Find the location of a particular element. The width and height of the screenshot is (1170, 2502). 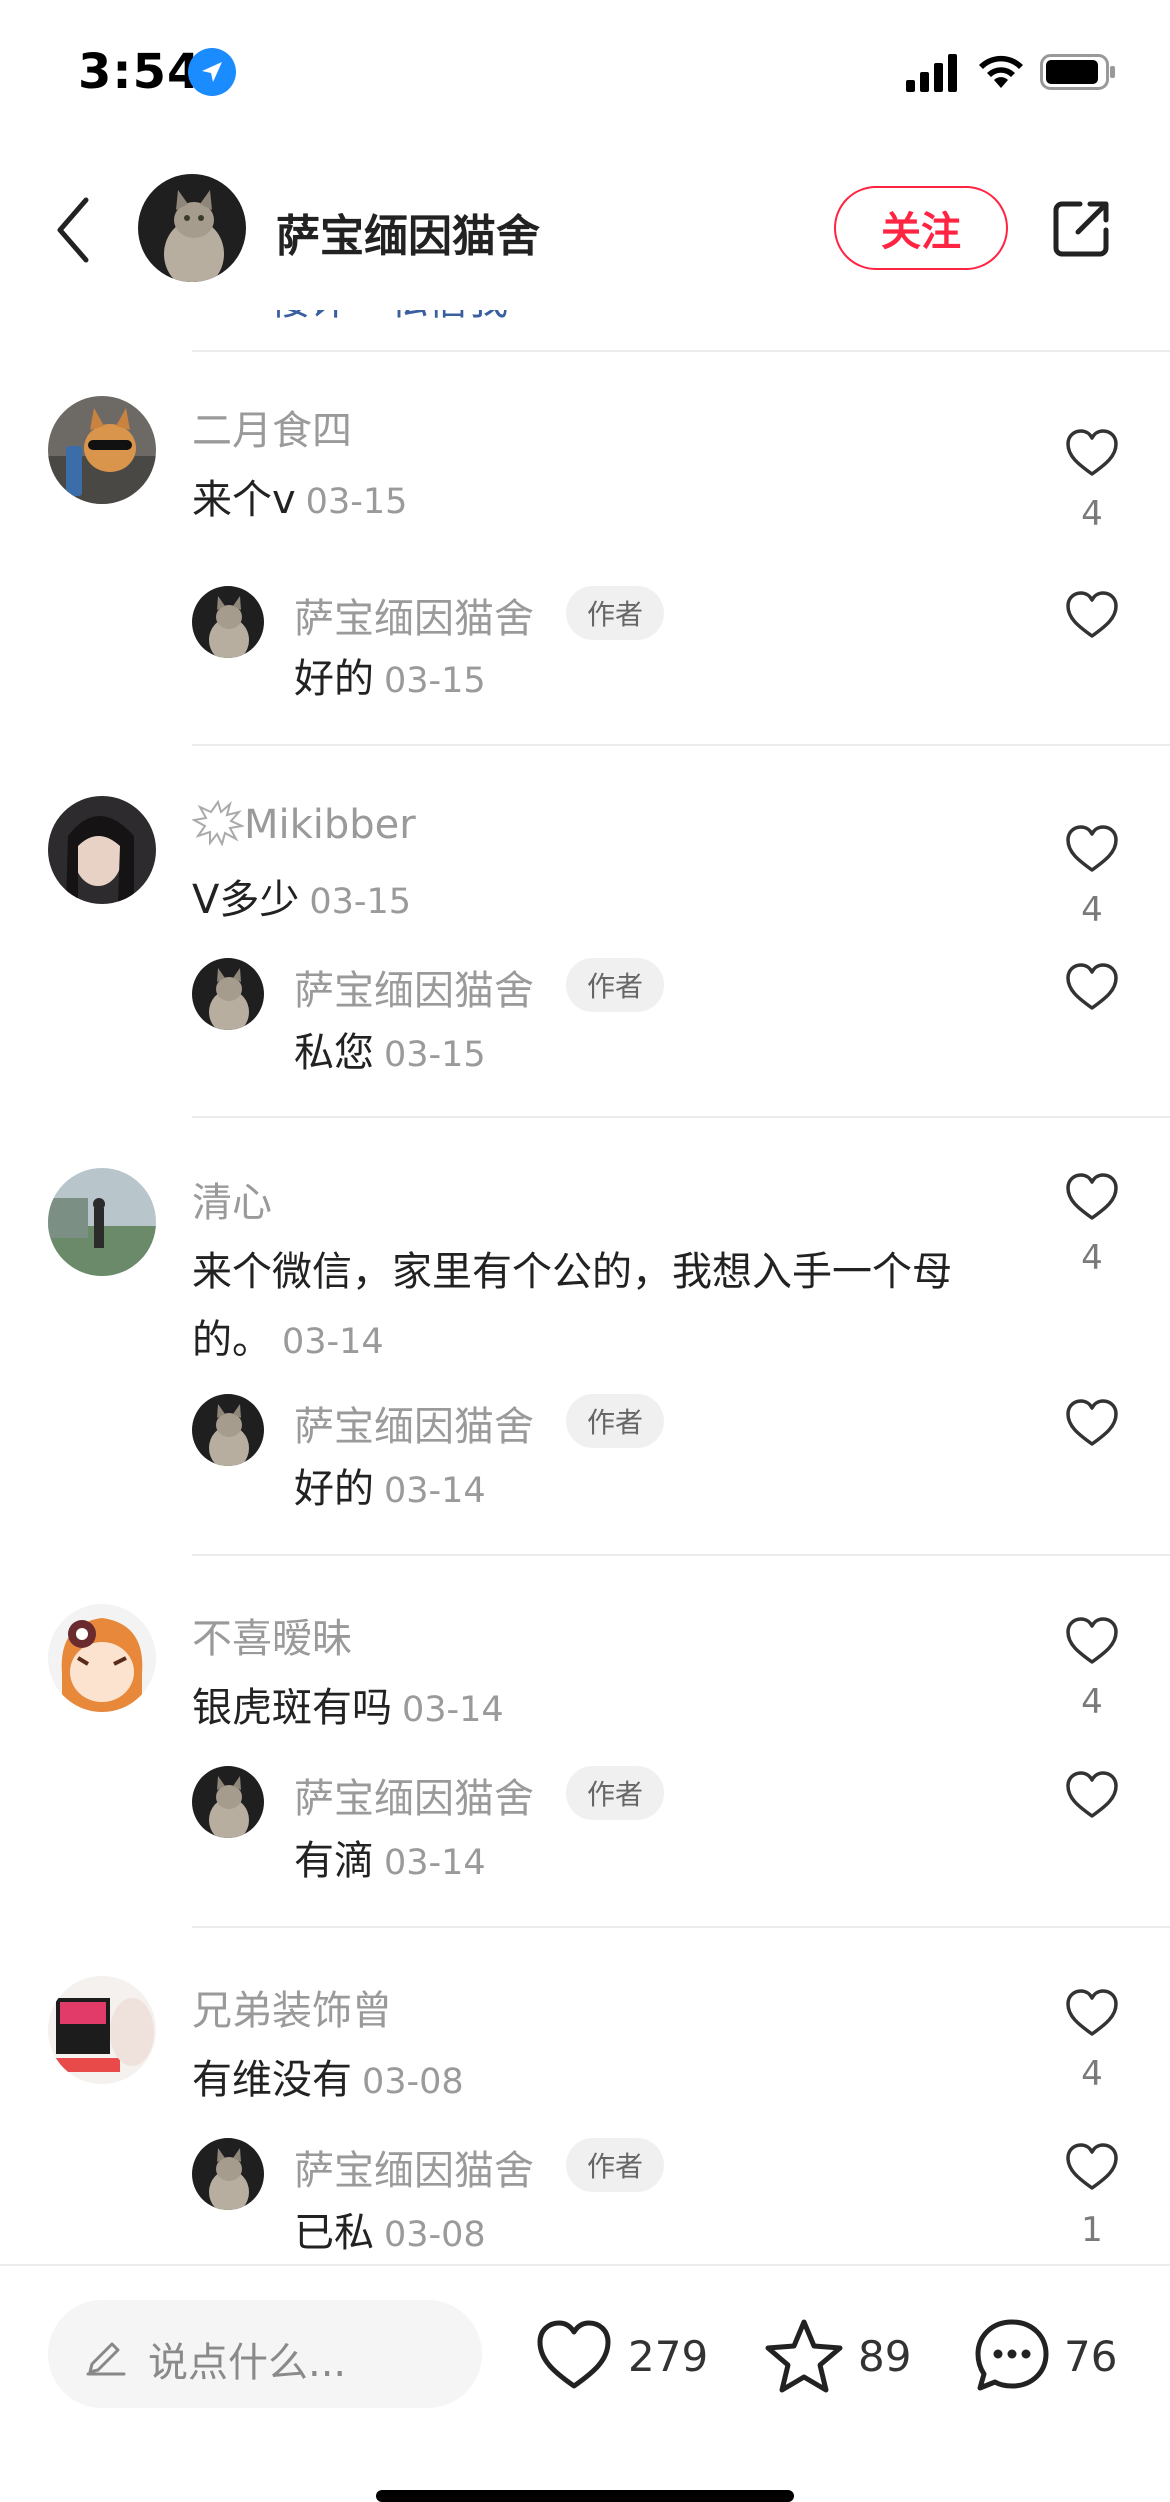

status-time: 3:54 is located at coordinates (140, 72).